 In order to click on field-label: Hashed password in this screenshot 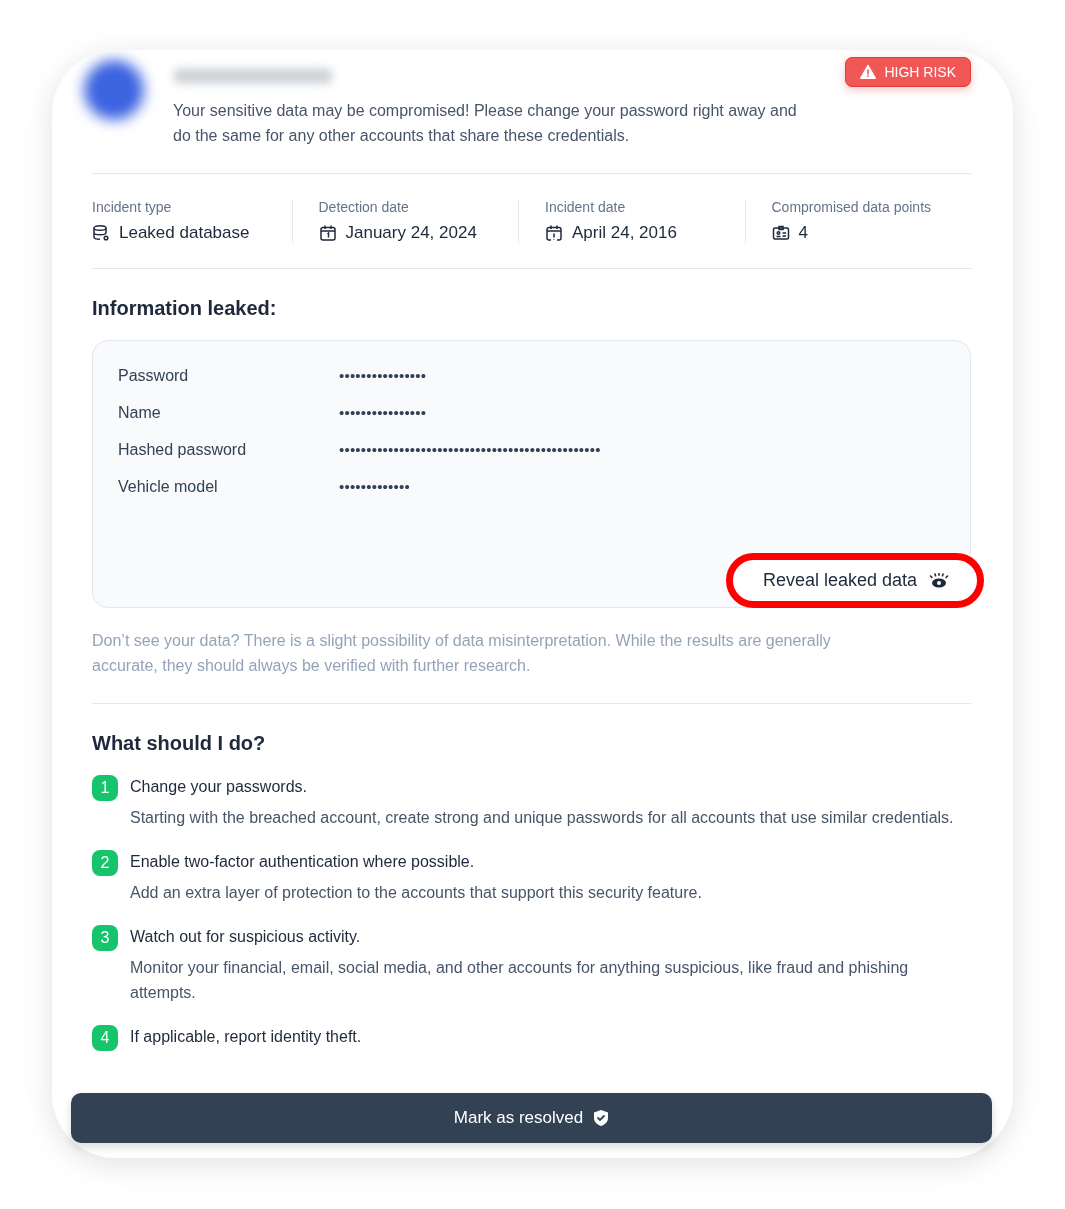, I will do `click(183, 450)`.